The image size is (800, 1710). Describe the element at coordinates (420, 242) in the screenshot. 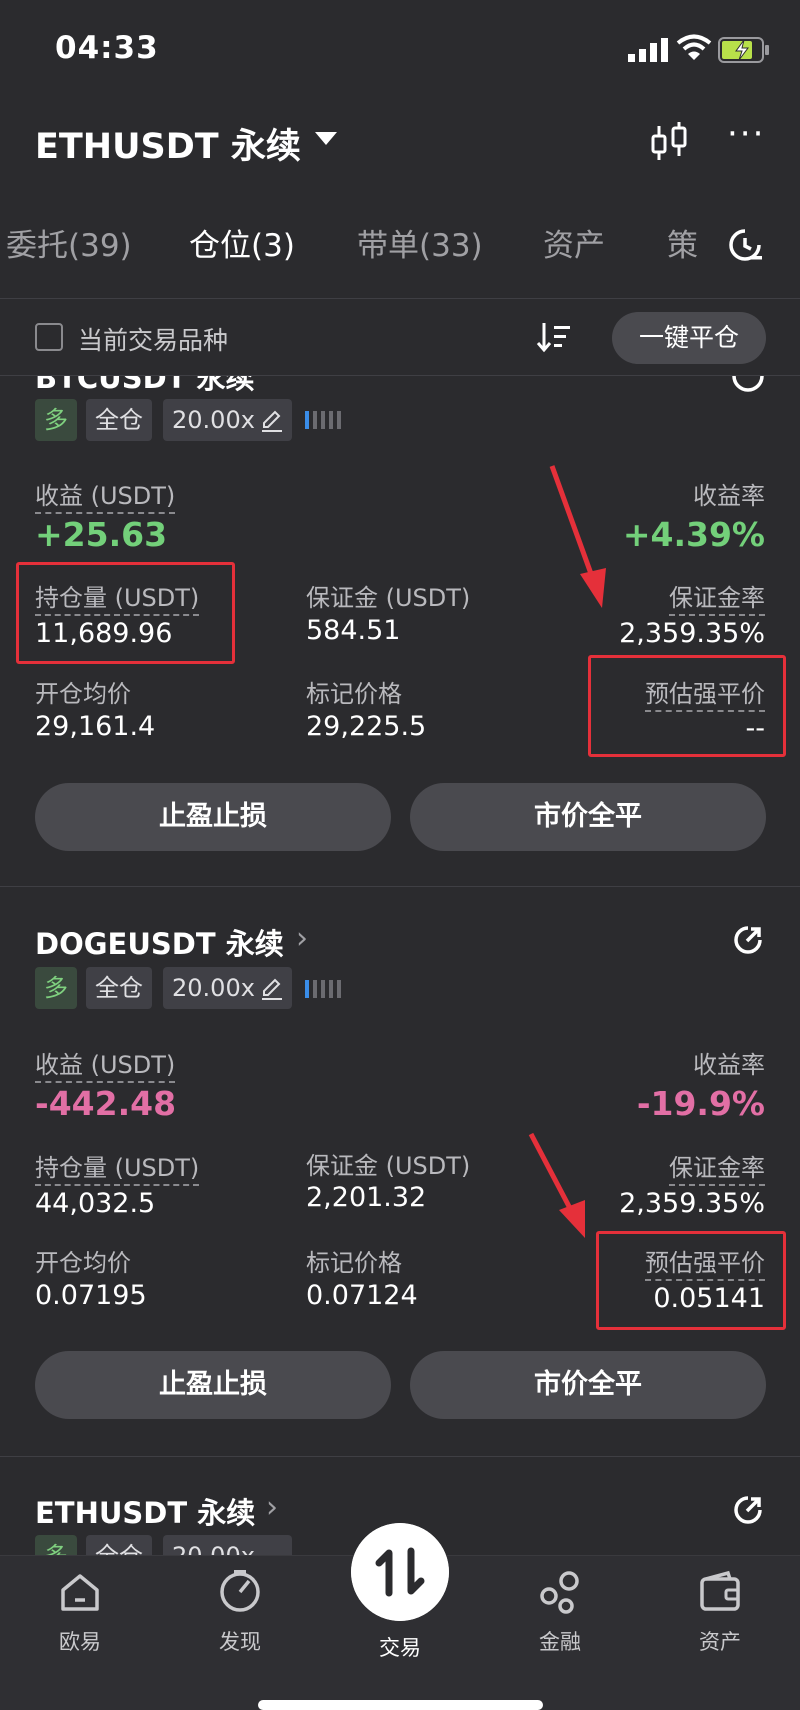

I see `tab-copy-trading: 带单(33)` at that location.